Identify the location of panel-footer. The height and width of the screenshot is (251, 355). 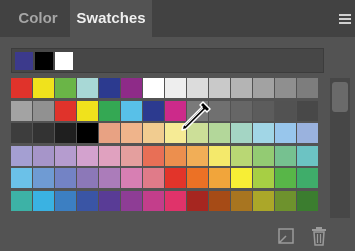
(177, 236).